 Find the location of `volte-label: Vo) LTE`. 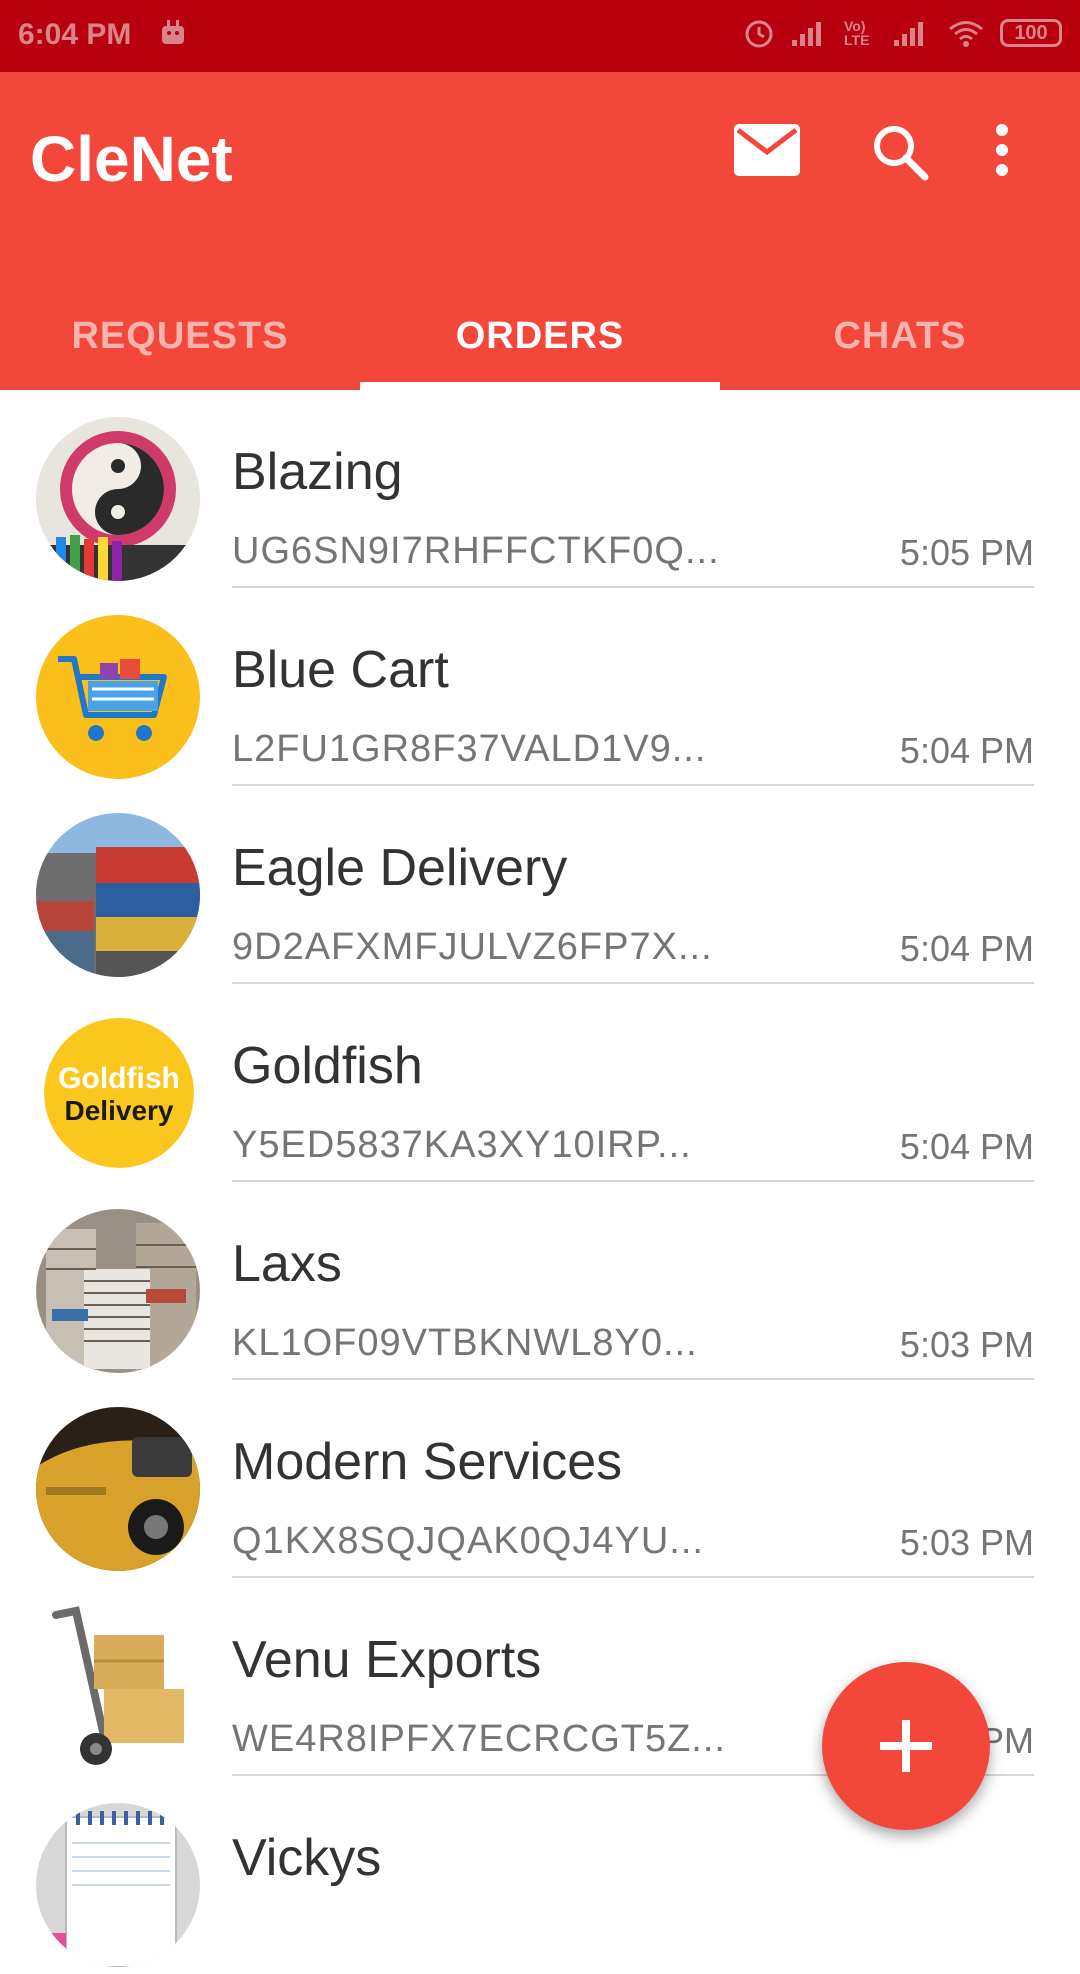

volte-label: Vo) LTE is located at coordinates (857, 33).